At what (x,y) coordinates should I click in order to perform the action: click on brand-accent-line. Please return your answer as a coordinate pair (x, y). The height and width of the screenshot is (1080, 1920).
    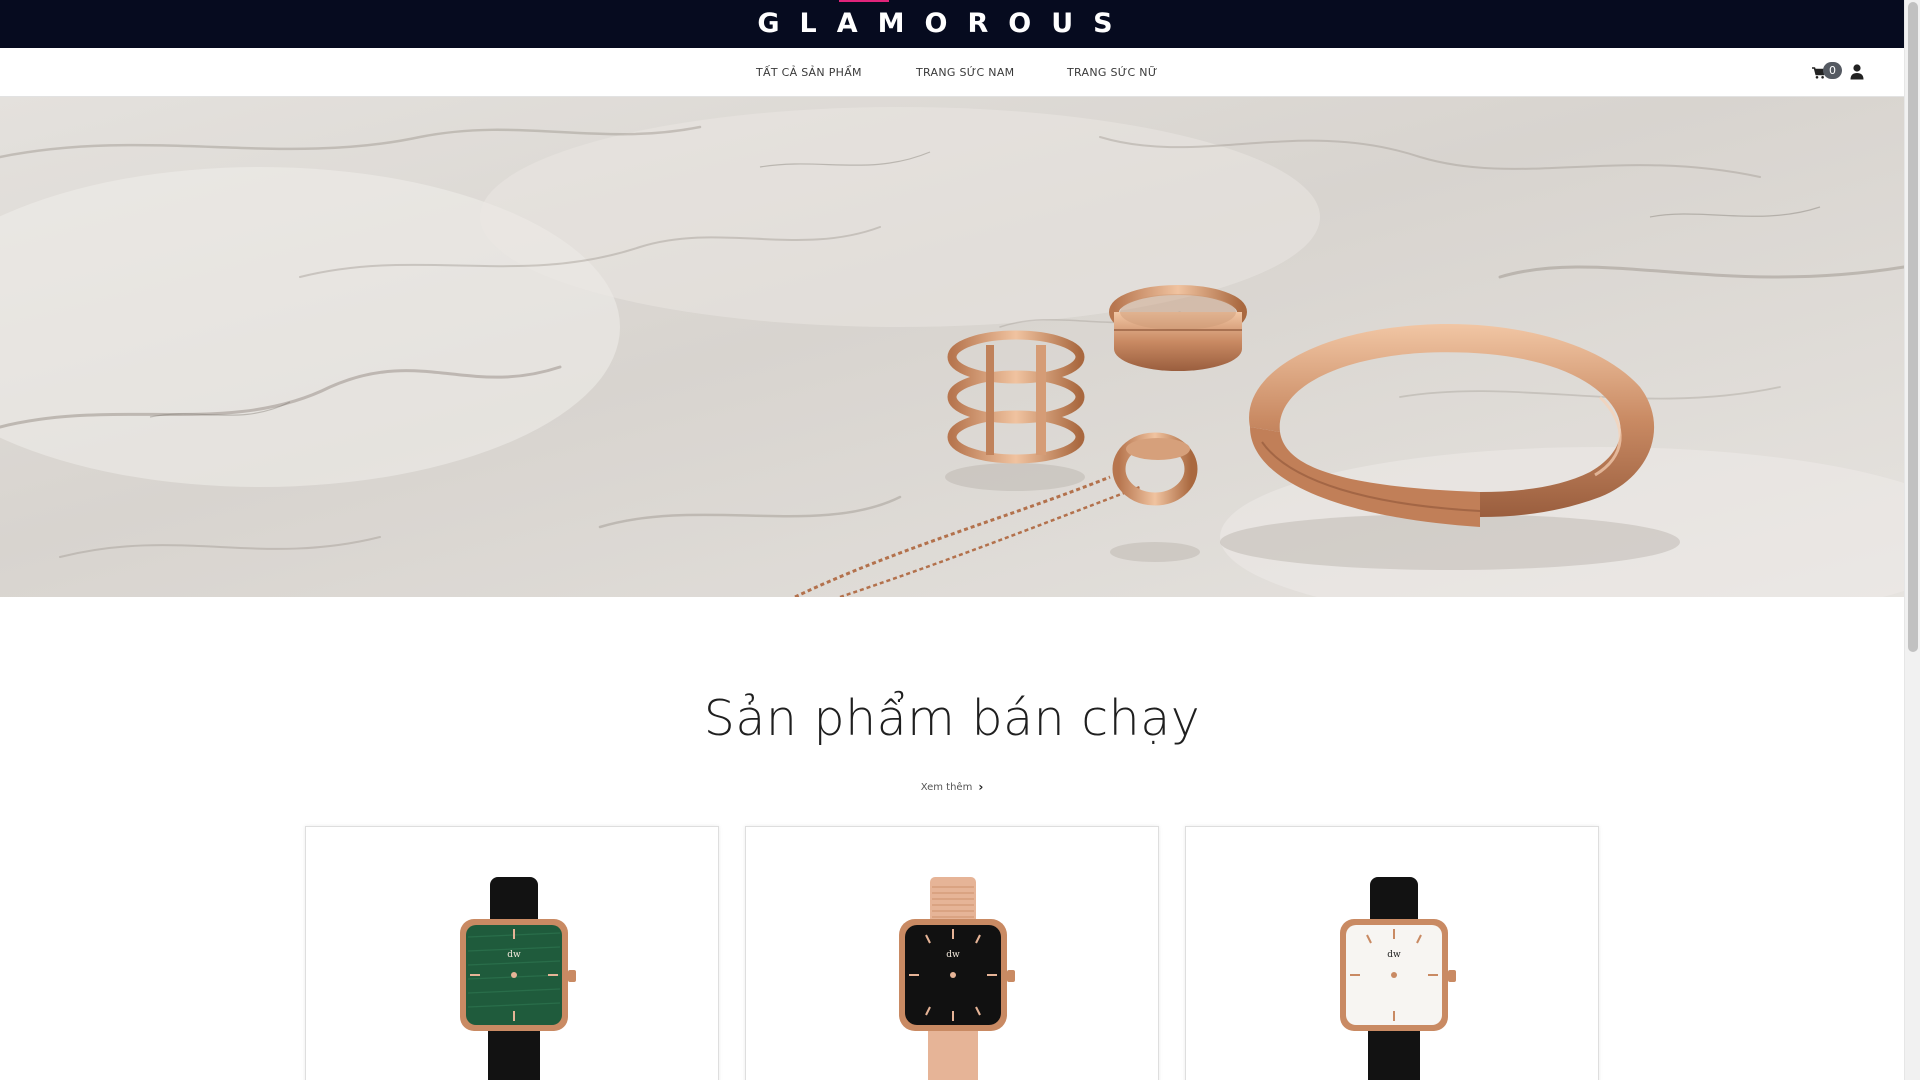
    Looking at the image, I should click on (864, 1).